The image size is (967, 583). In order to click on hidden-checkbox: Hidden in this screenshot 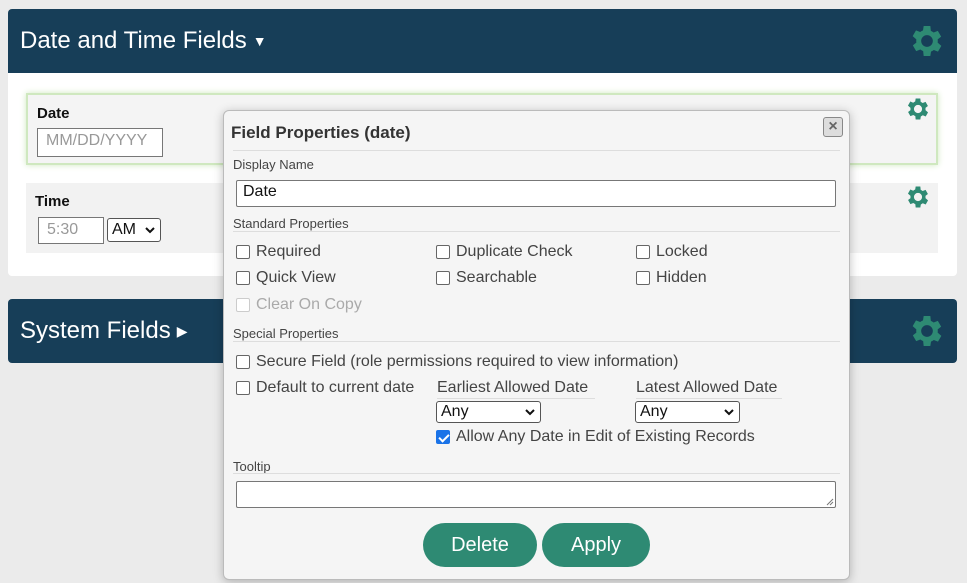, I will do `click(671, 278)`.